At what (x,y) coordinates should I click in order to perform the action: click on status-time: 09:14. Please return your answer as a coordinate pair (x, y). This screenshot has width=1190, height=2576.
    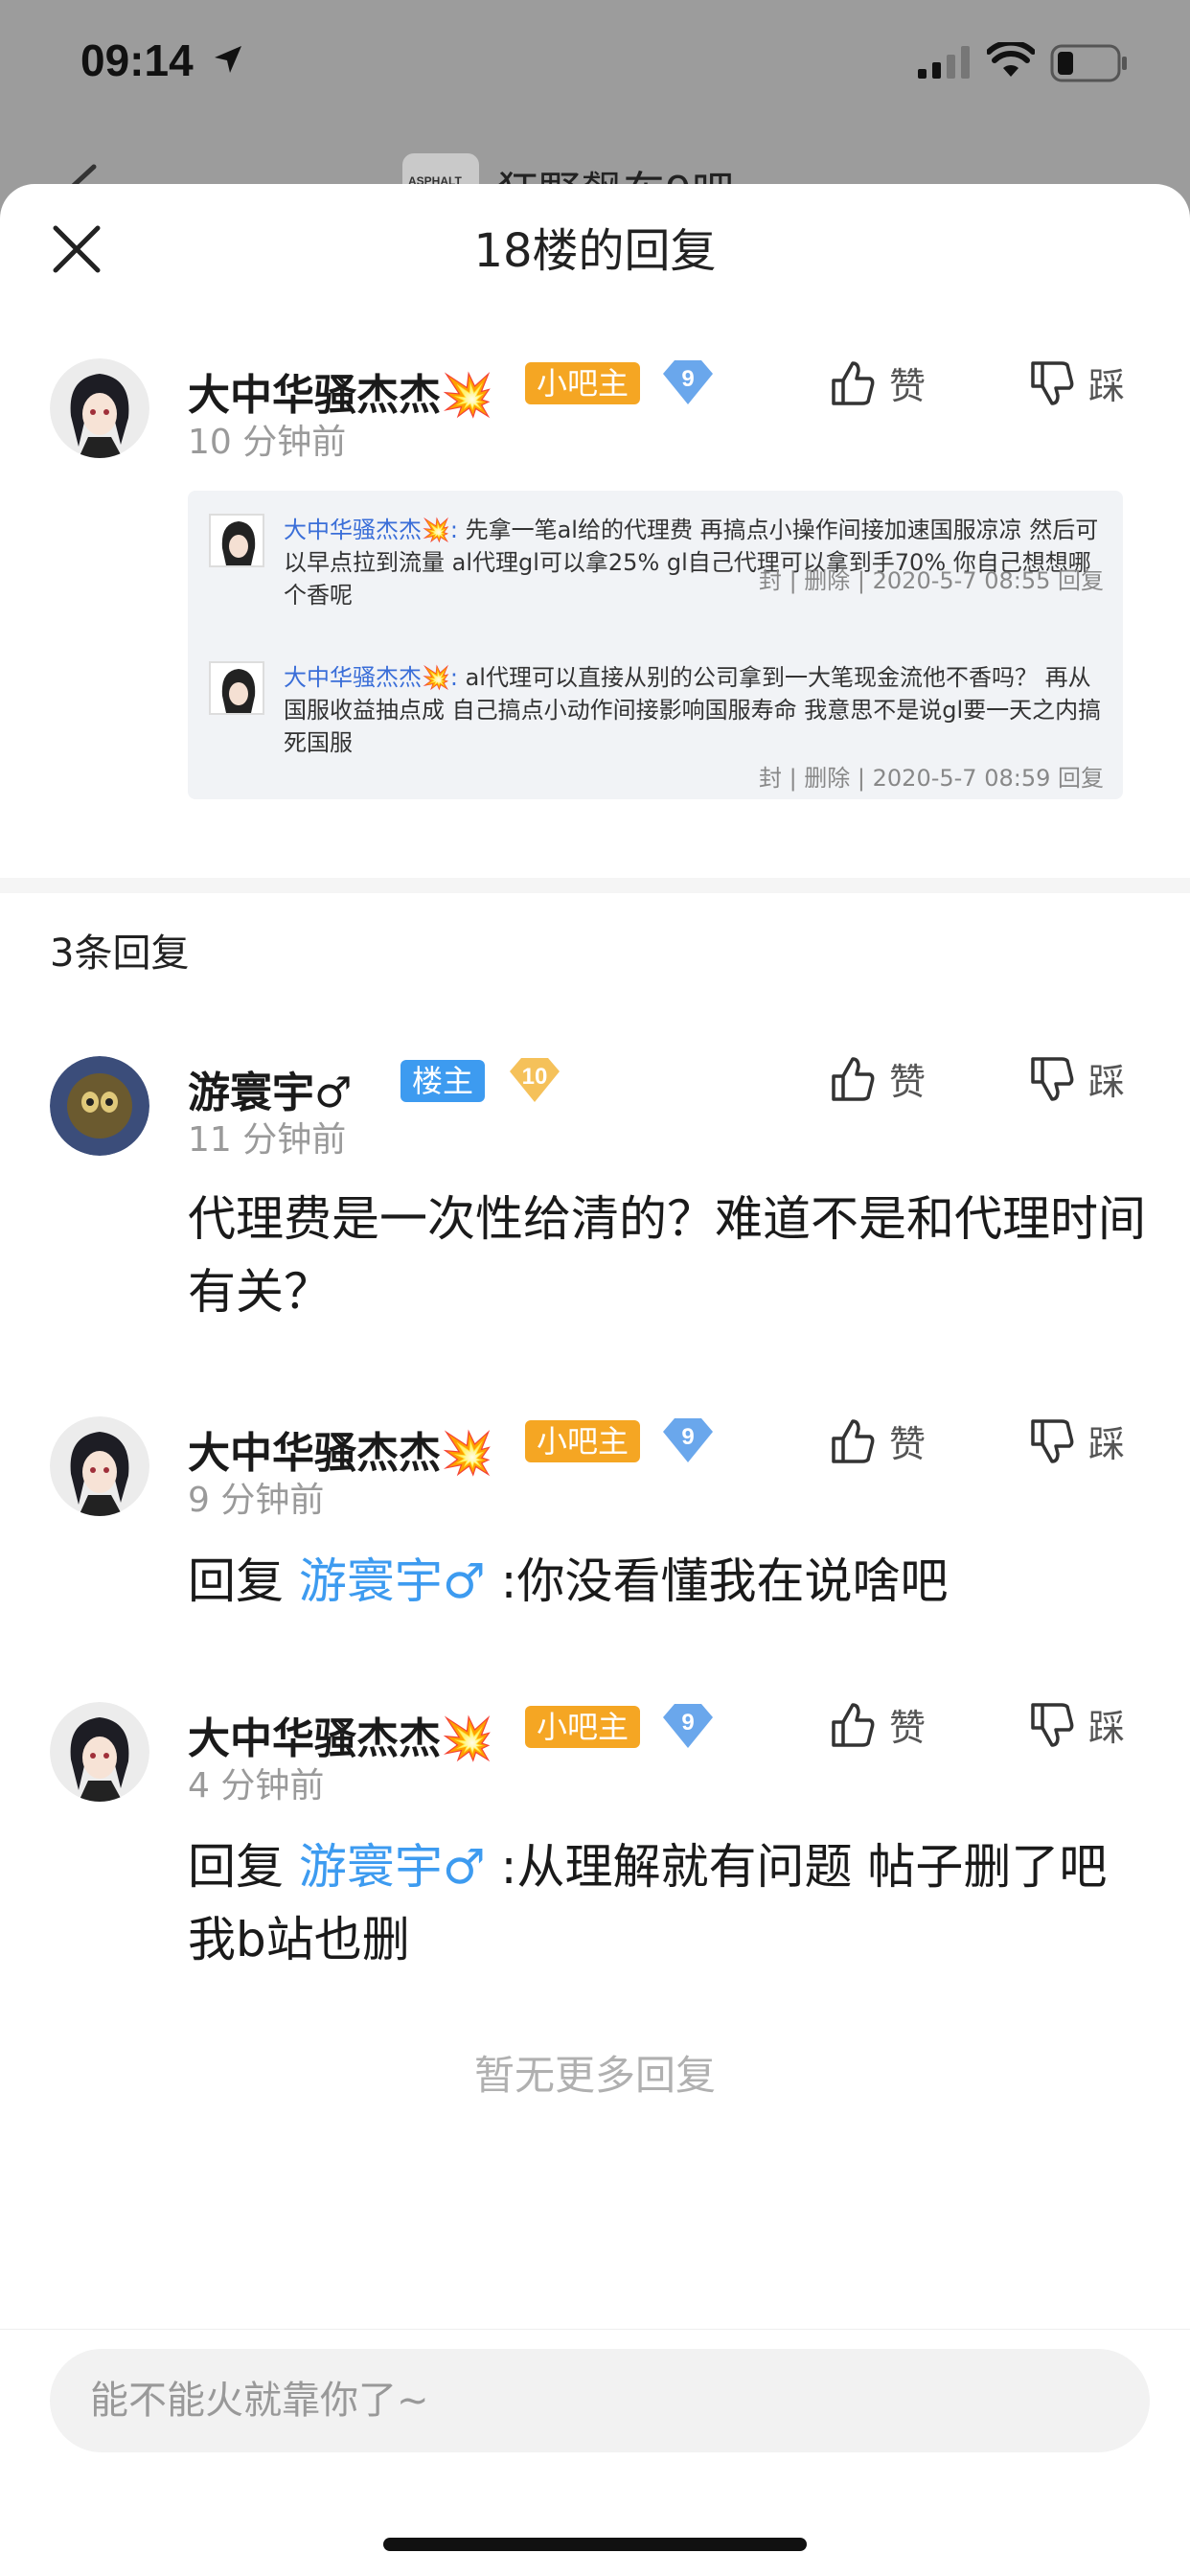
    Looking at the image, I should click on (137, 60).